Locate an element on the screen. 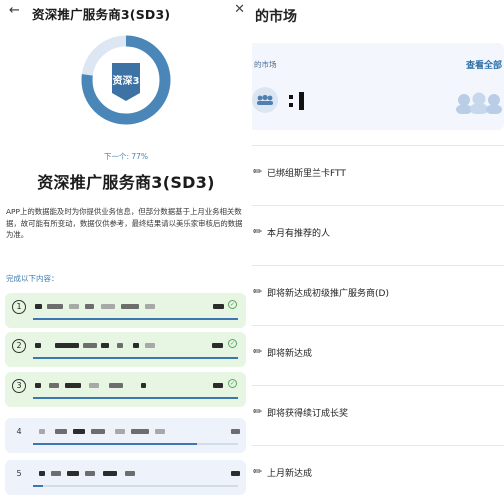 The image size is (504, 504). list-item-label: 即将新达成初级推广服务商(D) is located at coordinates (328, 294).